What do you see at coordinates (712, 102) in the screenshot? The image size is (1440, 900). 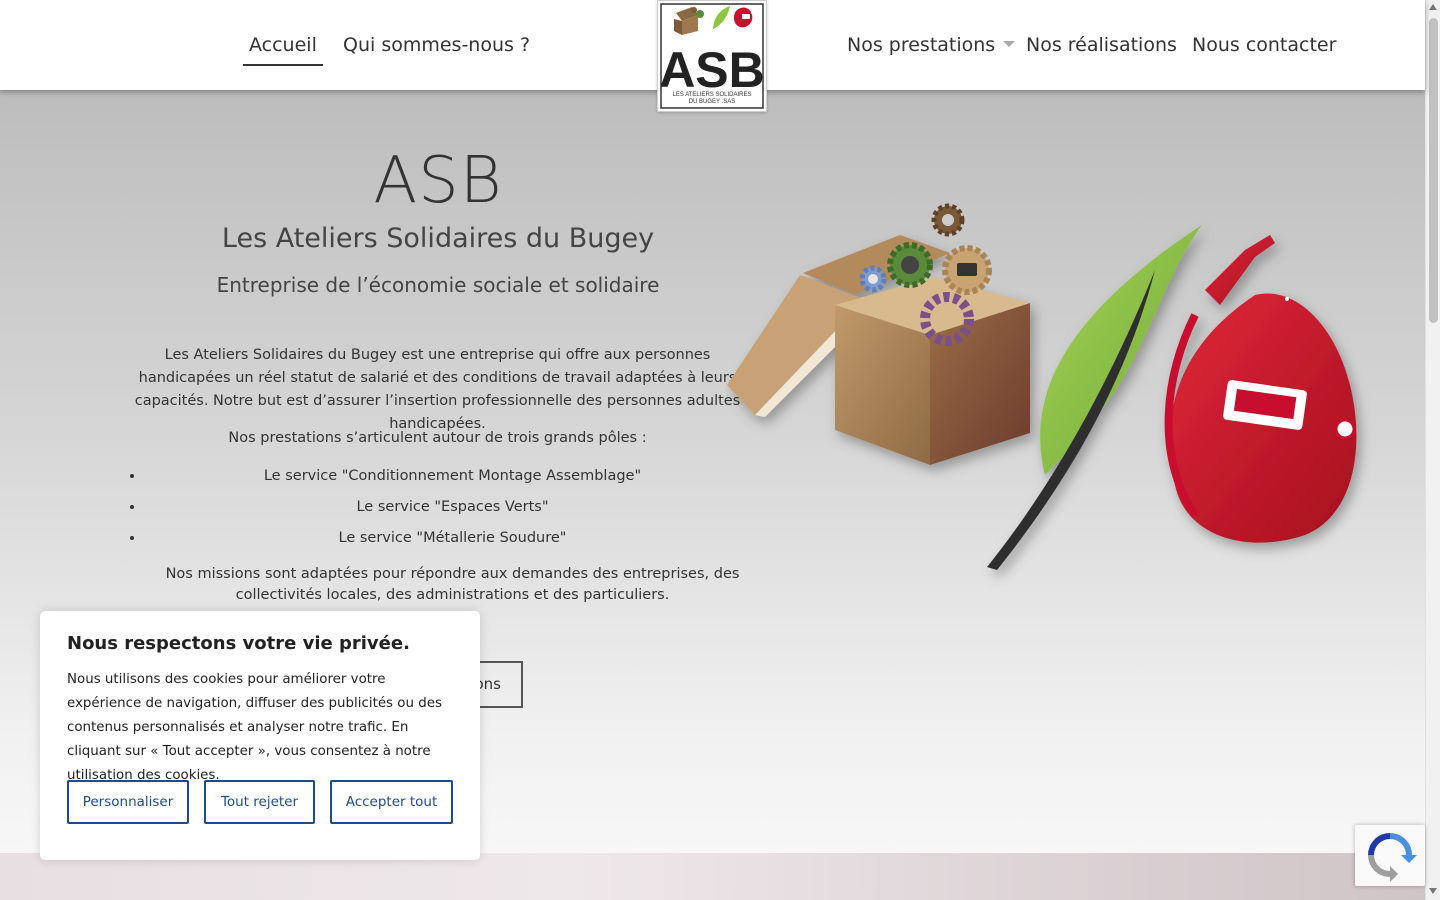 I see `logo-tagline-2: DU BUGEY .SAS` at bounding box center [712, 102].